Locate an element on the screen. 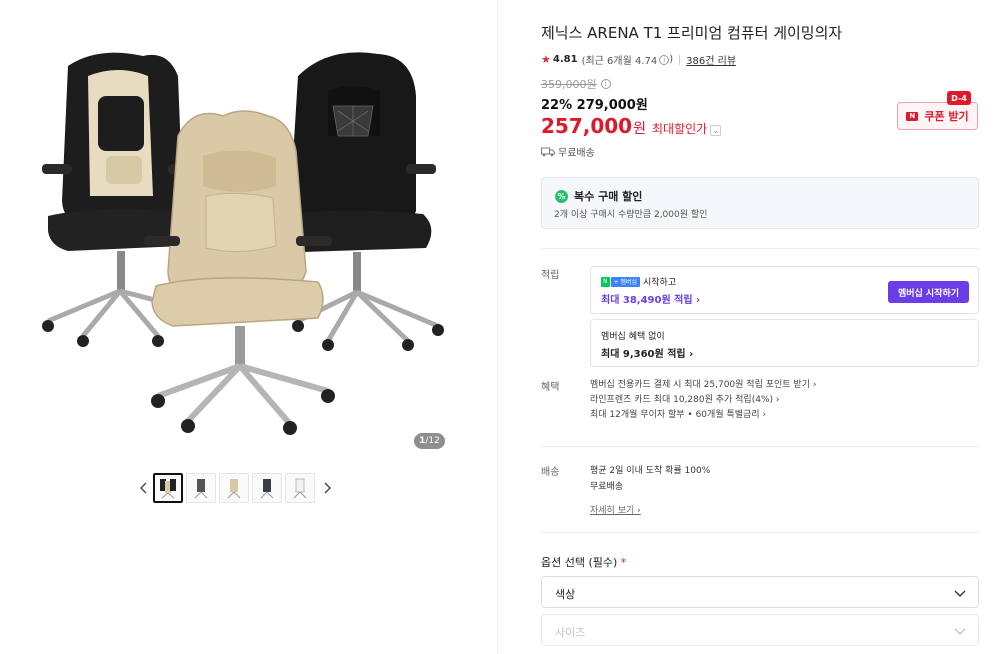 The height and width of the screenshot is (654, 1000). required-mark: * is located at coordinates (623, 562).